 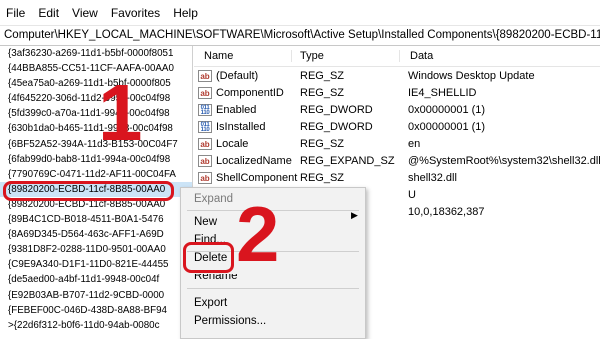 I want to click on menu-bar: File Edit View Favorites Help, so click(x=300, y=13).